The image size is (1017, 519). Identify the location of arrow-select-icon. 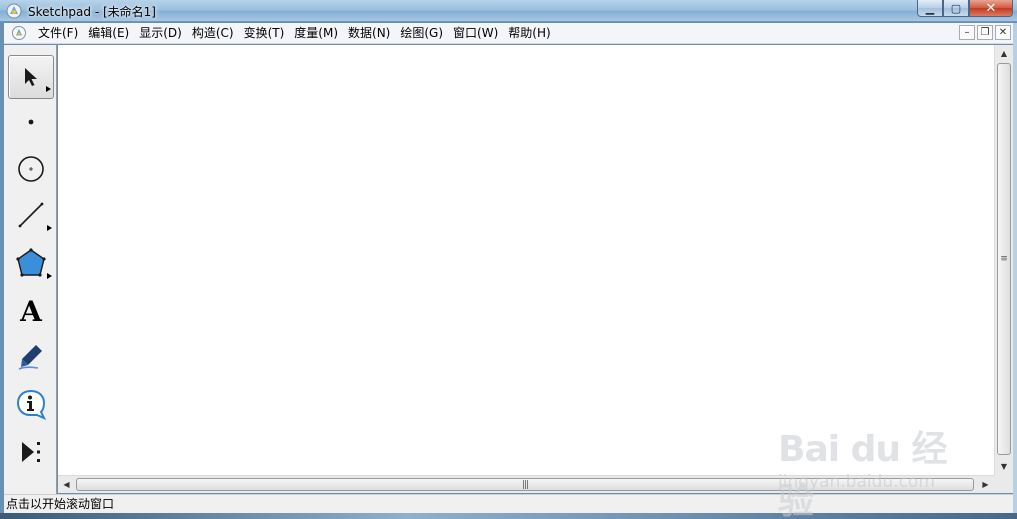
(31, 77).